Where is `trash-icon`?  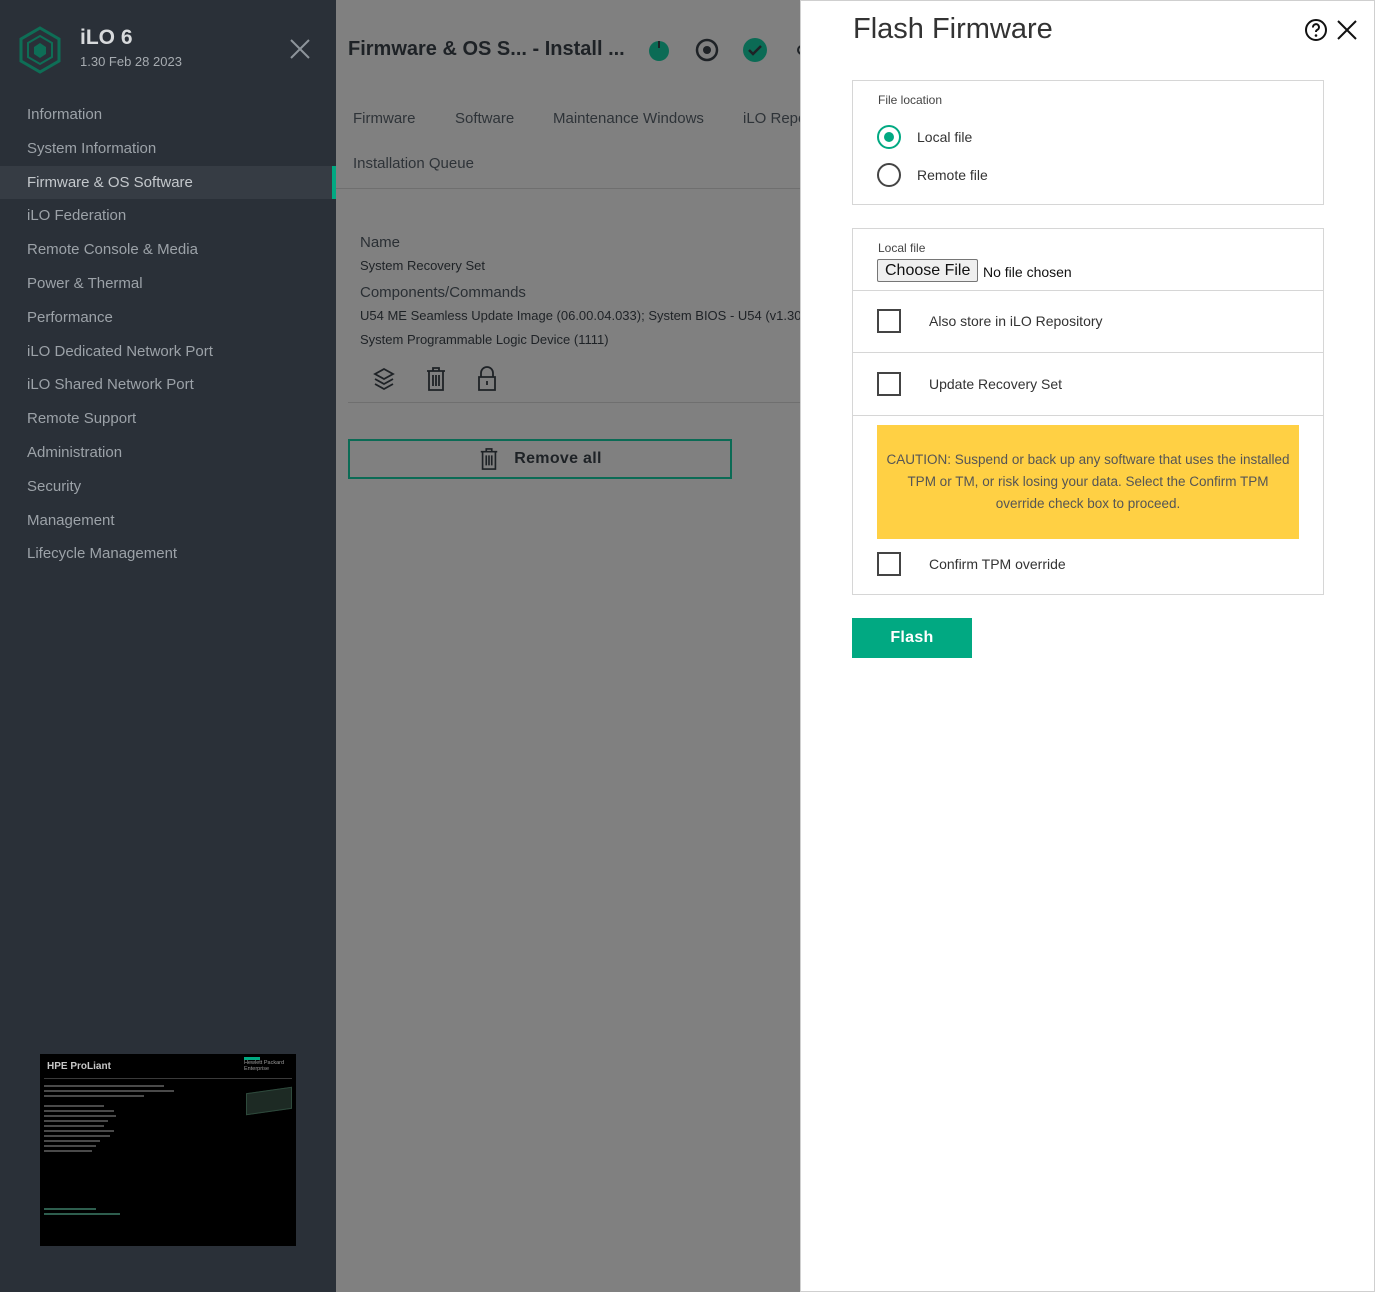 trash-icon is located at coordinates (489, 459).